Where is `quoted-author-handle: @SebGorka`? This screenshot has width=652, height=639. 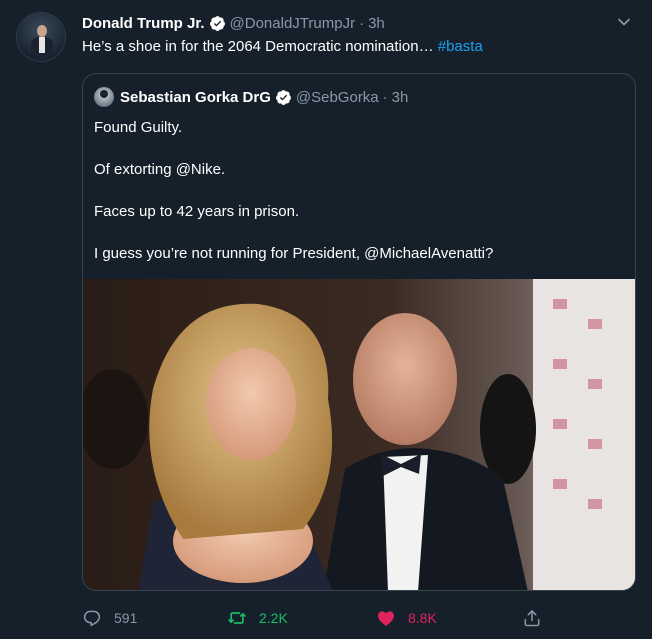 quoted-author-handle: @SebGorka is located at coordinates (337, 97).